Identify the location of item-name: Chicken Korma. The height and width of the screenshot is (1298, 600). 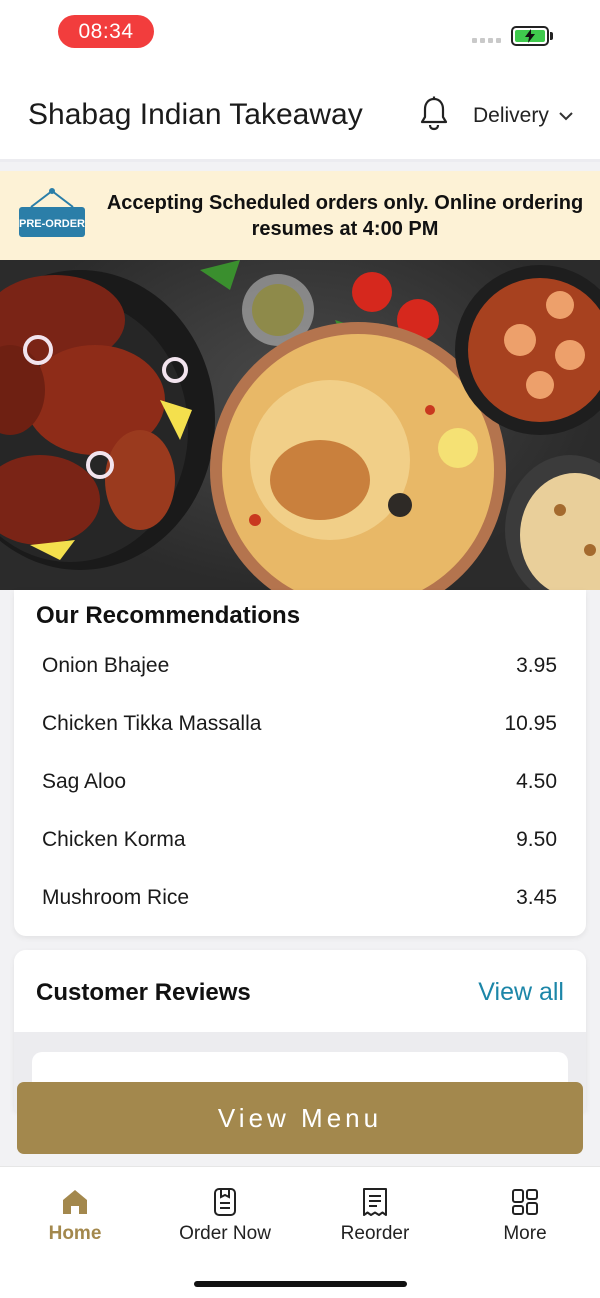
(114, 839).